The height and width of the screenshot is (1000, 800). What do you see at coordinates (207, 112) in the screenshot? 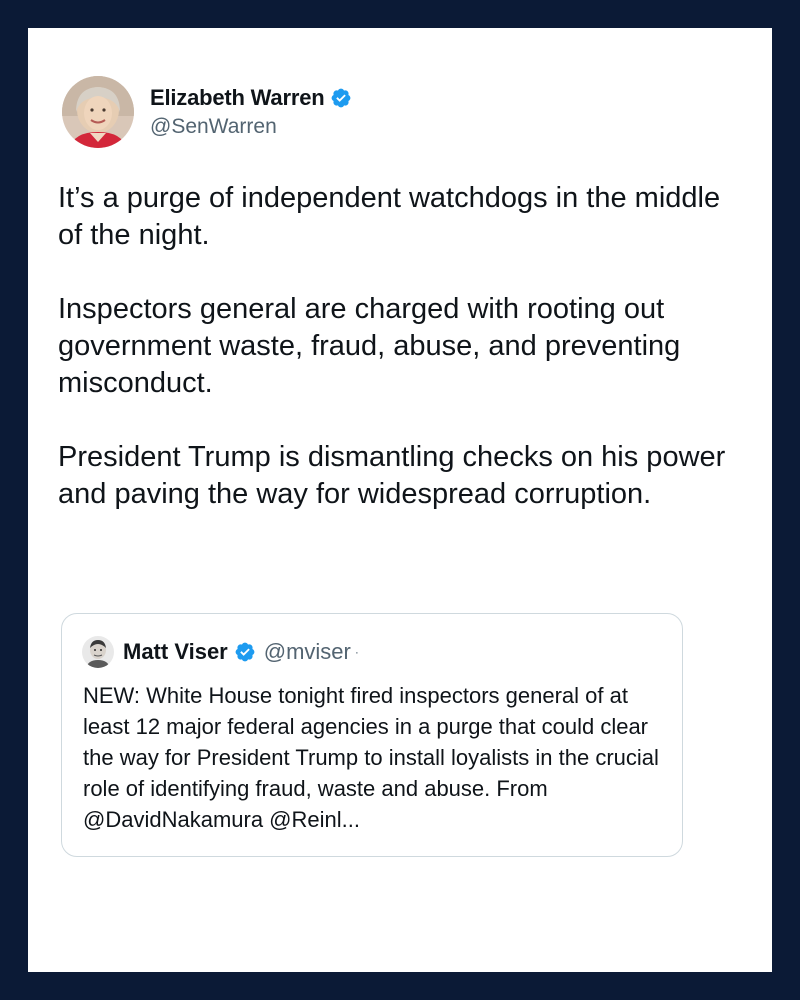
I see `tweet-header: Elizabeth Warren @SenWarren` at bounding box center [207, 112].